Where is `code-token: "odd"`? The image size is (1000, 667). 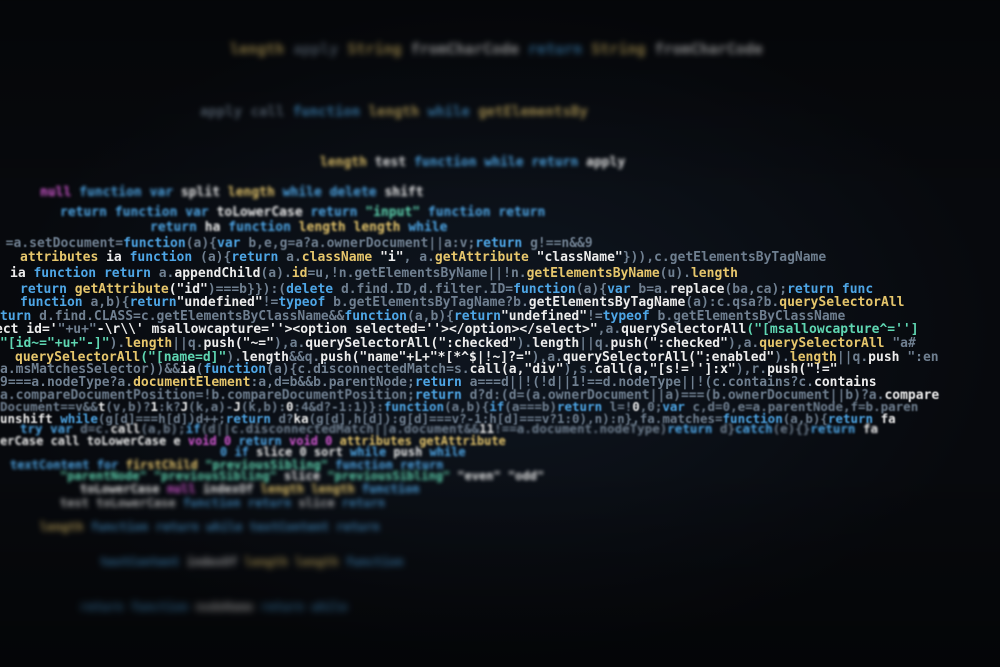
code-token: "odd" is located at coordinates (526, 476).